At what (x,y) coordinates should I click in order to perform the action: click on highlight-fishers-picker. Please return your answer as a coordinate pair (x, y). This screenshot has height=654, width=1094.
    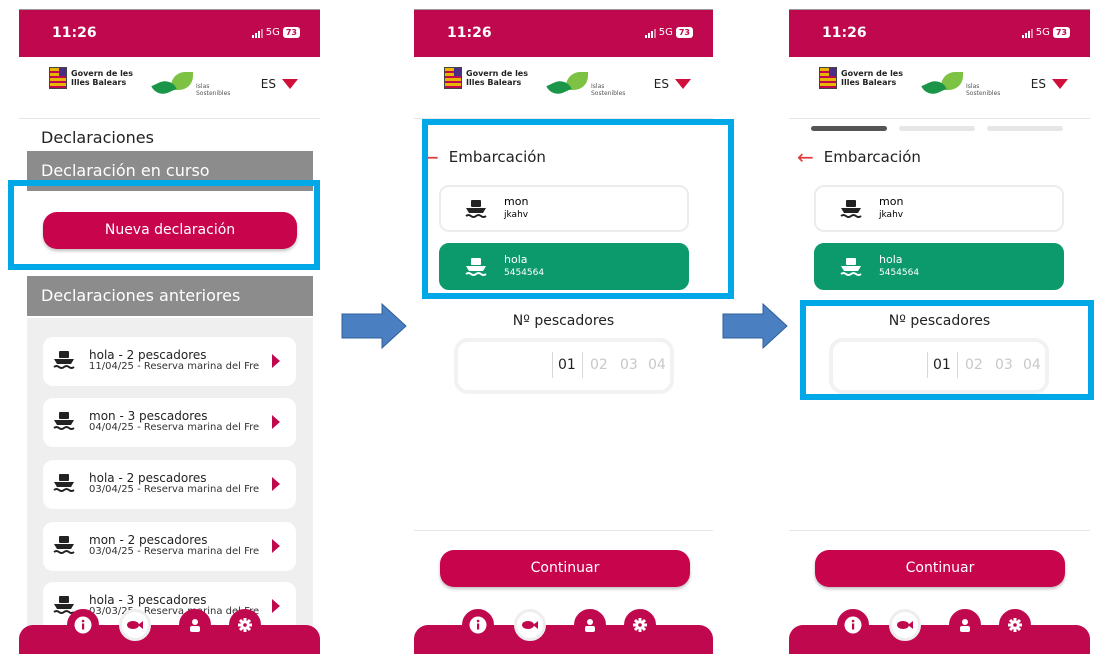
    Looking at the image, I should click on (947, 350).